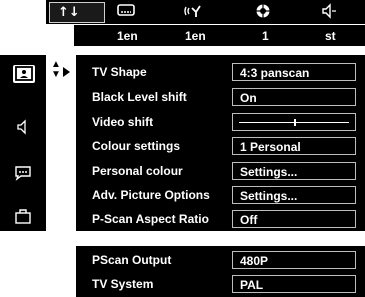 The width and height of the screenshot is (365, 297). What do you see at coordinates (123, 284) in the screenshot?
I see `setting-label: TV System` at bounding box center [123, 284].